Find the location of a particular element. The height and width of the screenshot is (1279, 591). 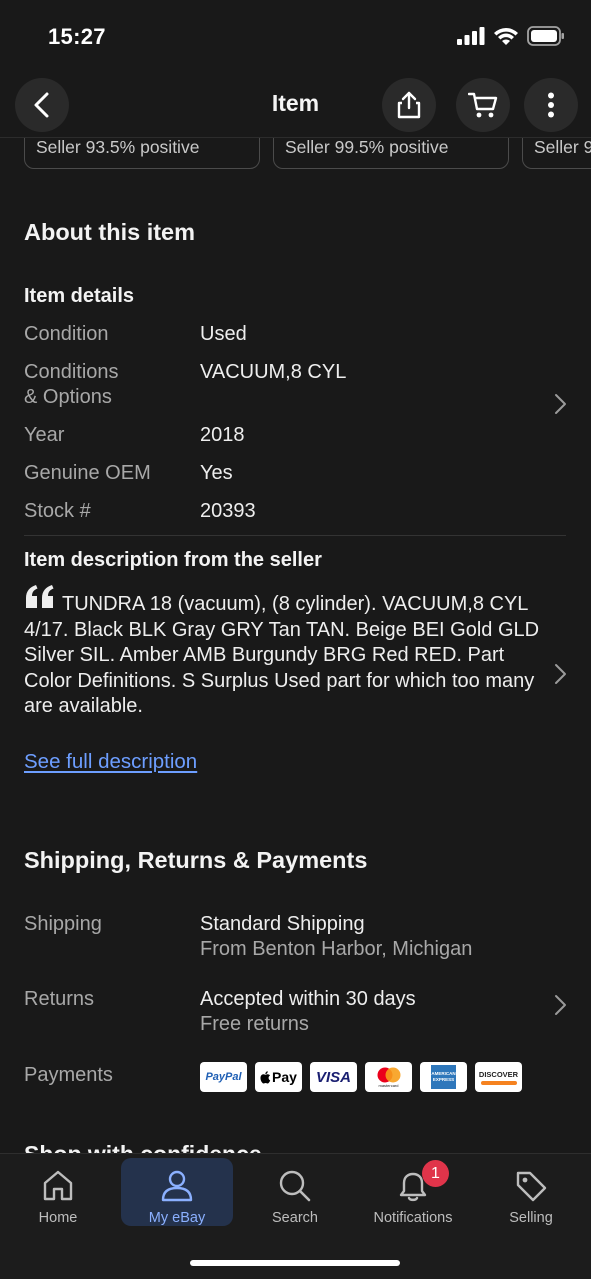

visa-logo-text: VISA is located at coordinates (333, 1077).